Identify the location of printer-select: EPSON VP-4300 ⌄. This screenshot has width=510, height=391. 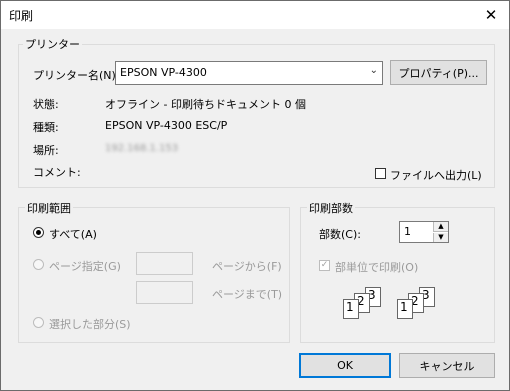
(249, 73).